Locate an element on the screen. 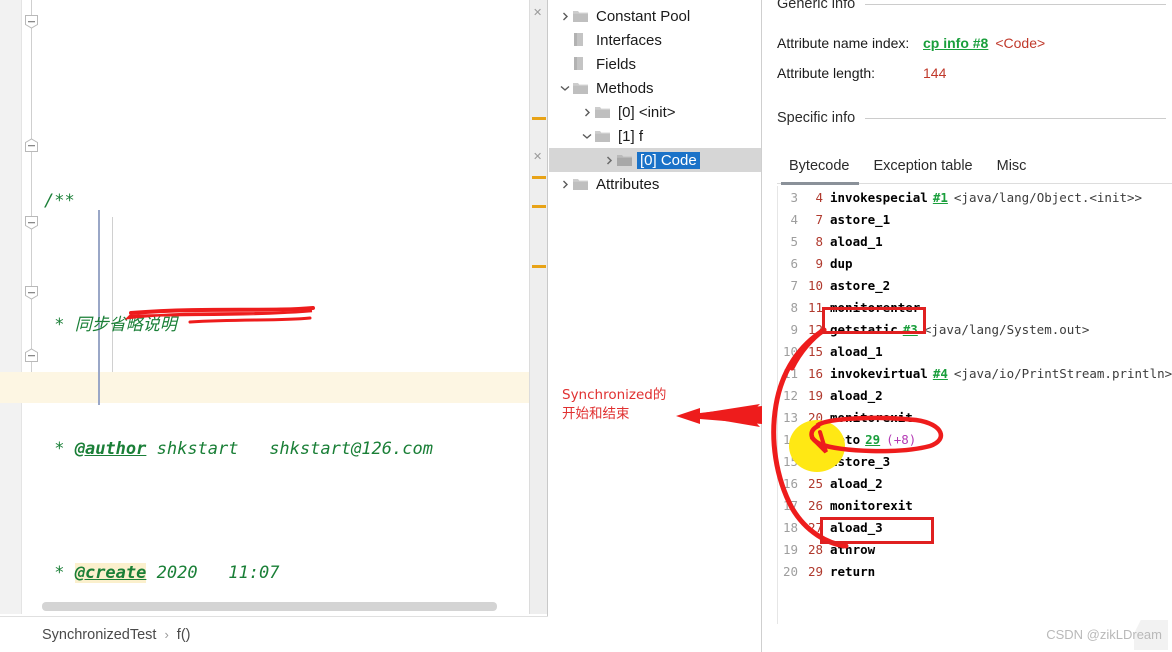 The height and width of the screenshot is (652, 1172). bytecode-mnemonic: monitorexit is located at coordinates (871, 417).